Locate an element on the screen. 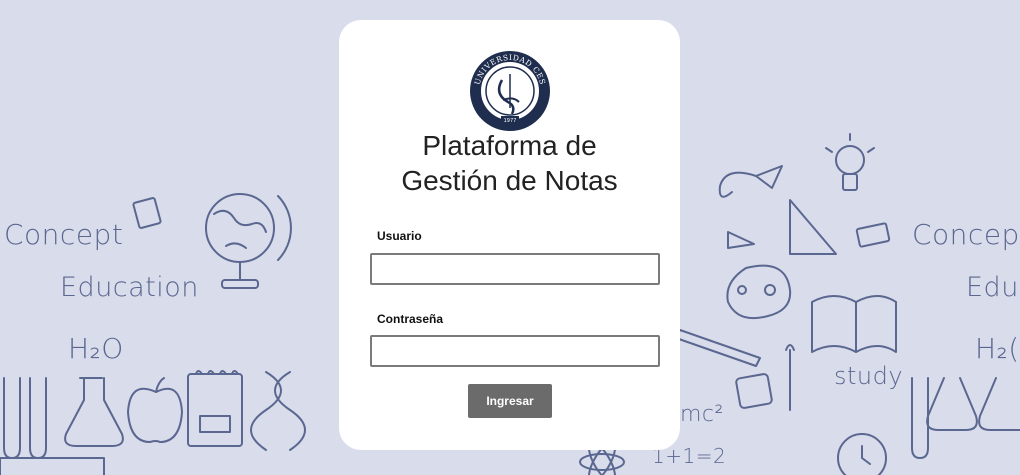  dna-icon is located at coordinates (278, 411).